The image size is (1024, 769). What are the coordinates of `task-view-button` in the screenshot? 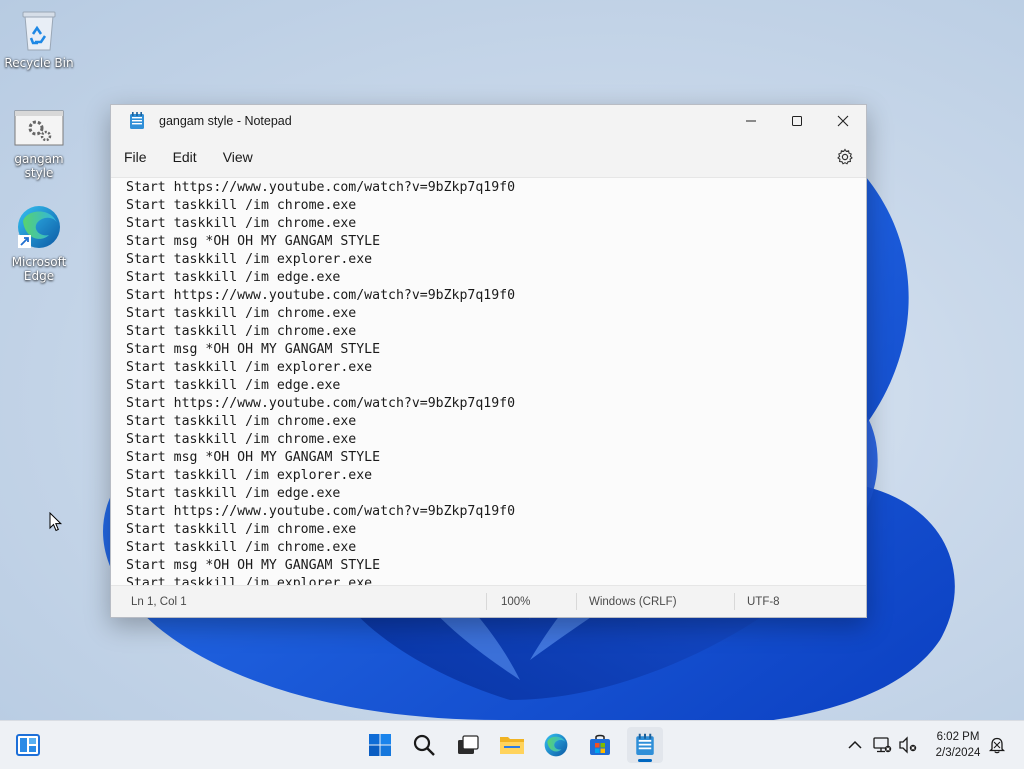 It's located at (468, 745).